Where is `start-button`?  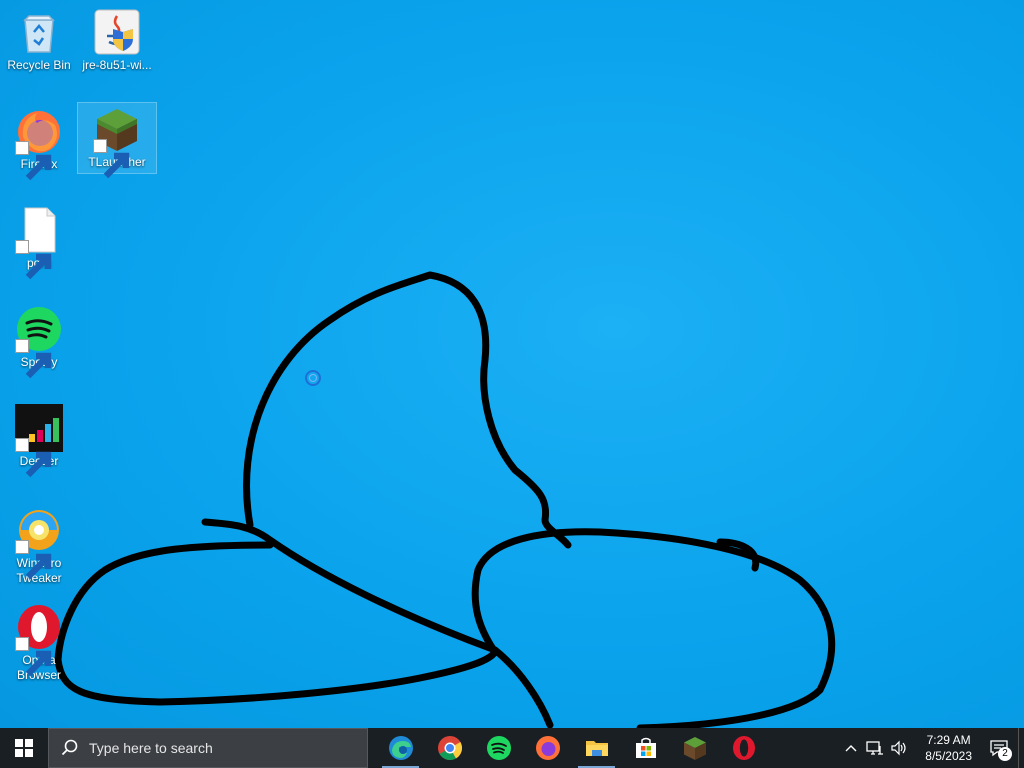 start-button is located at coordinates (24, 748).